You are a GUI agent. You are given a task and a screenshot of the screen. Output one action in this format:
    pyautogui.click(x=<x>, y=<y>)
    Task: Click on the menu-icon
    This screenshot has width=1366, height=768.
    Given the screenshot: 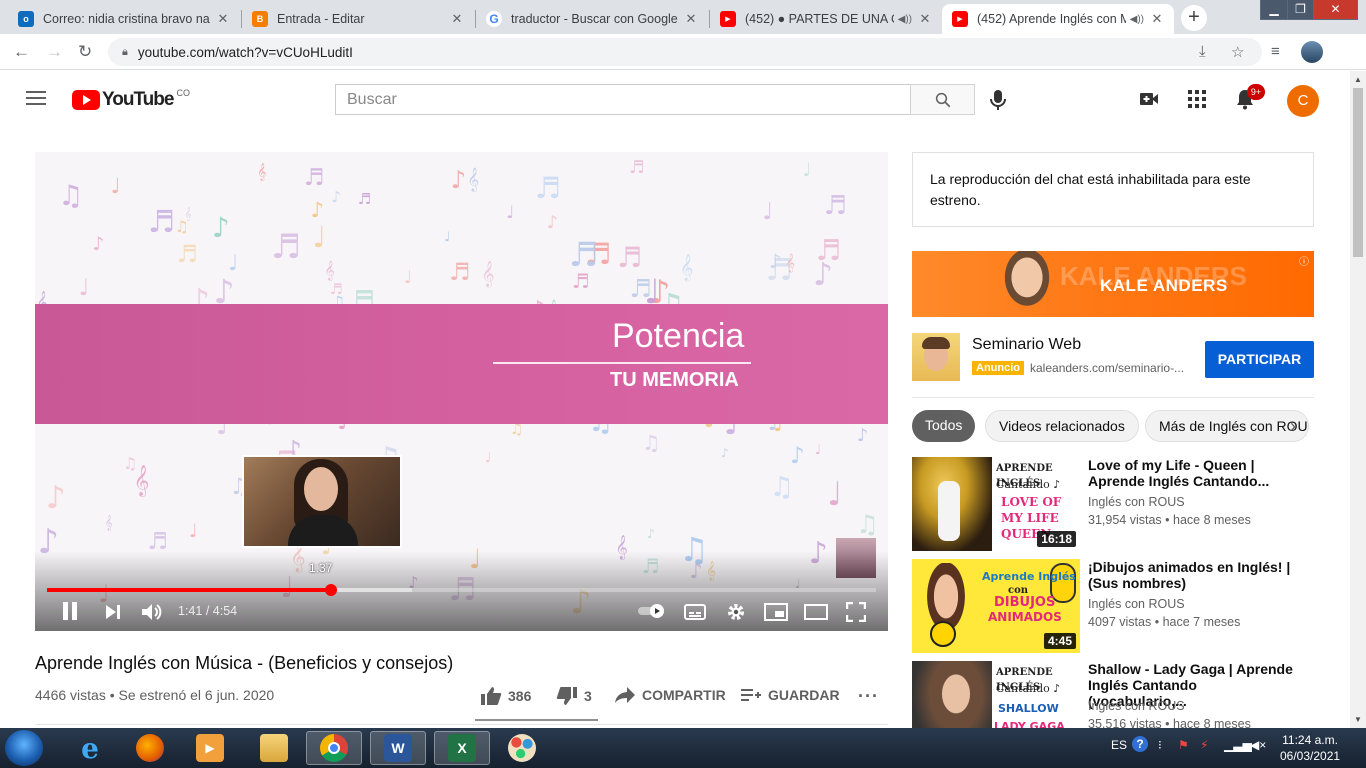 What is the action you would take?
    pyautogui.click(x=36, y=100)
    